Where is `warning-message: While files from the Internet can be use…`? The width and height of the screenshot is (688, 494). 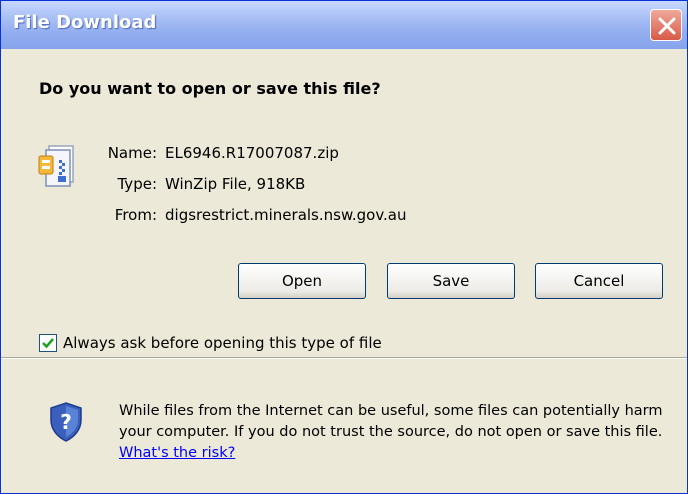
warning-message: While files from the Internet can be use… is located at coordinates (391, 421).